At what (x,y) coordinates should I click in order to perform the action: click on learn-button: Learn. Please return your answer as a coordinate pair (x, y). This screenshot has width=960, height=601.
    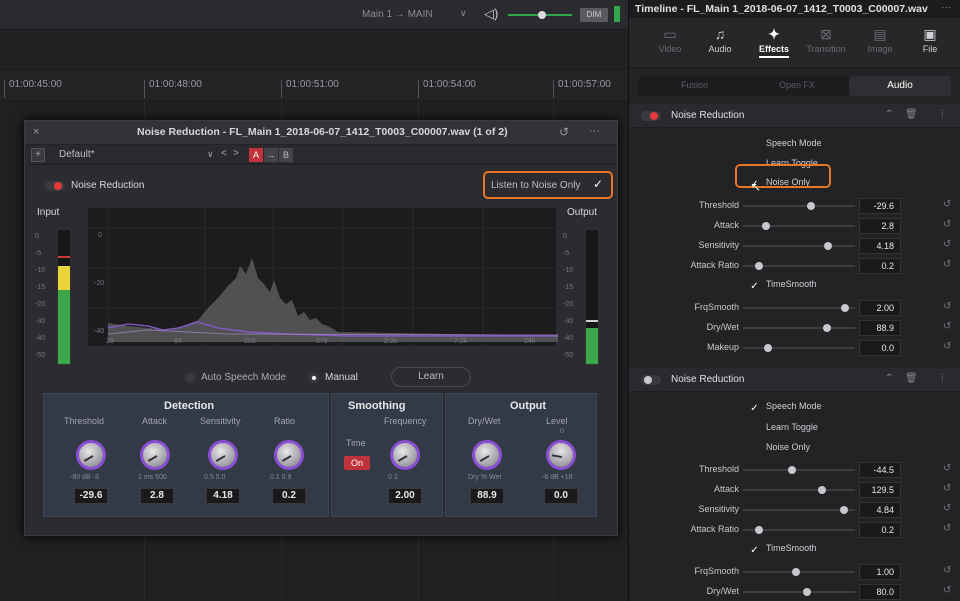
    Looking at the image, I should click on (431, 377).